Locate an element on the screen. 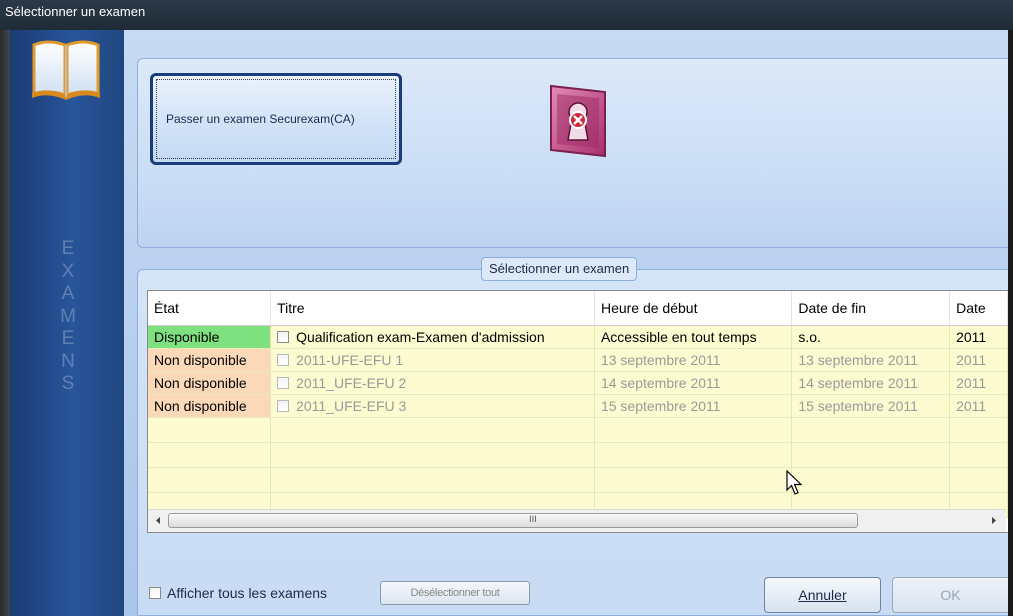  mouse-cursor-icon is located at coordinates (794, 482).